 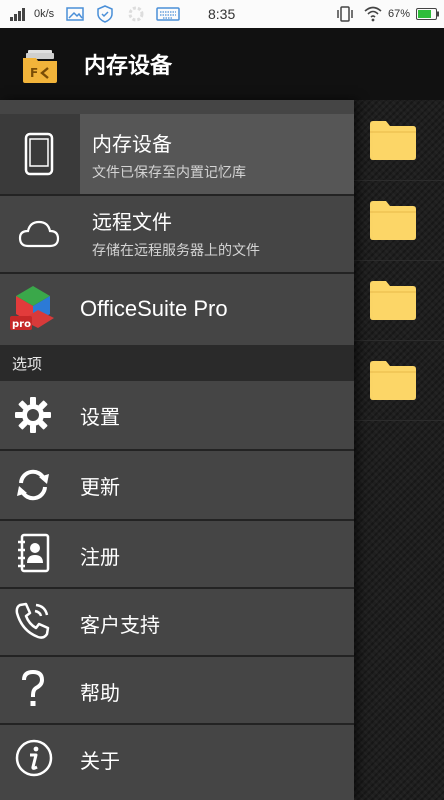 What do you see at coordinates (100, 557) in the screenshot?
I see `drawer-item-label: 注册` at bounding box center [100, 557].